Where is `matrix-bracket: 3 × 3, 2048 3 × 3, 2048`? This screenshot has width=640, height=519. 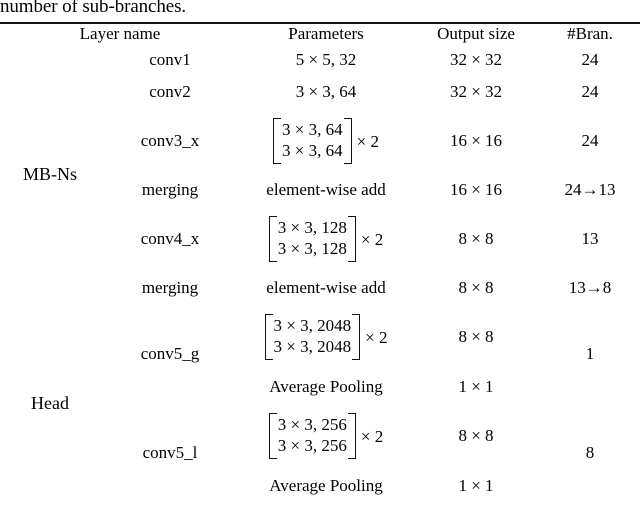
matrix-bracket: 3 × 3, 2048 3 × 3, 2048 is located at coordinates (312, 337).